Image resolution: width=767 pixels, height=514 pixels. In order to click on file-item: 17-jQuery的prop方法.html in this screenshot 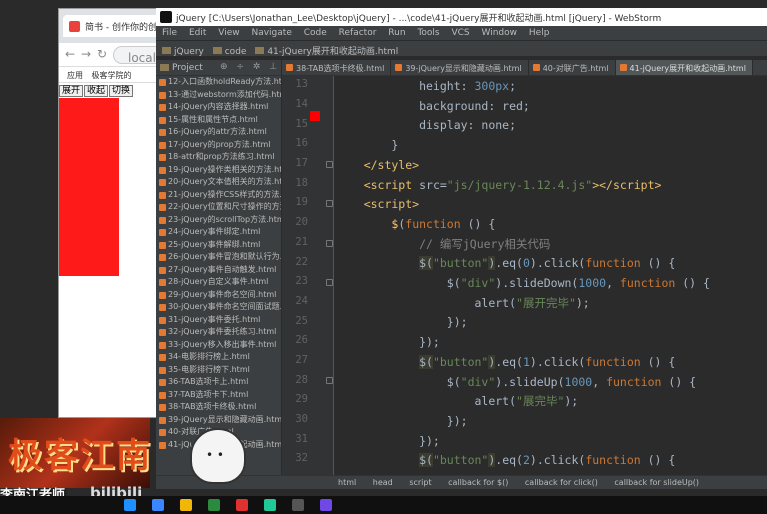, I will do `click(219, 145)`.